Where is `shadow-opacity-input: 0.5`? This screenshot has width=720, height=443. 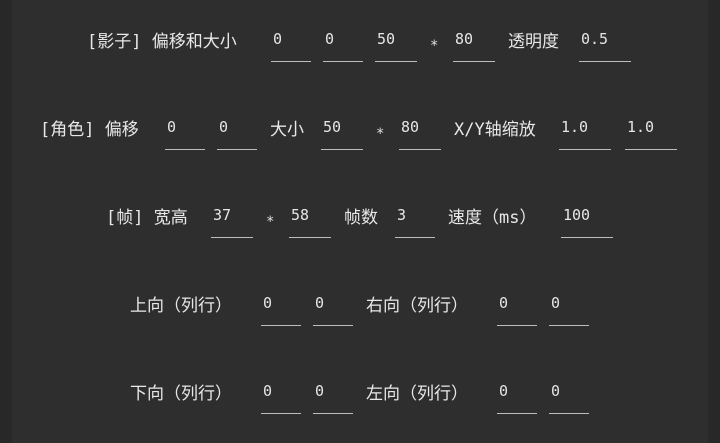 shadow-opacity-input: 0.5 is located at coordinates (605, 46).